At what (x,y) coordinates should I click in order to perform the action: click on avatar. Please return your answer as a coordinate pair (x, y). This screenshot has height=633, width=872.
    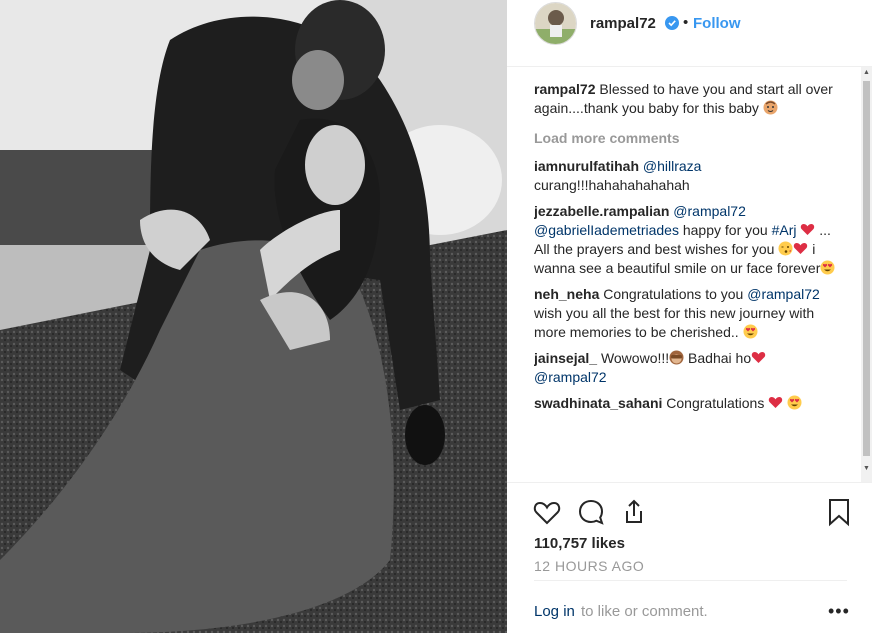
    Looking at the image, I should click on (555, 23).